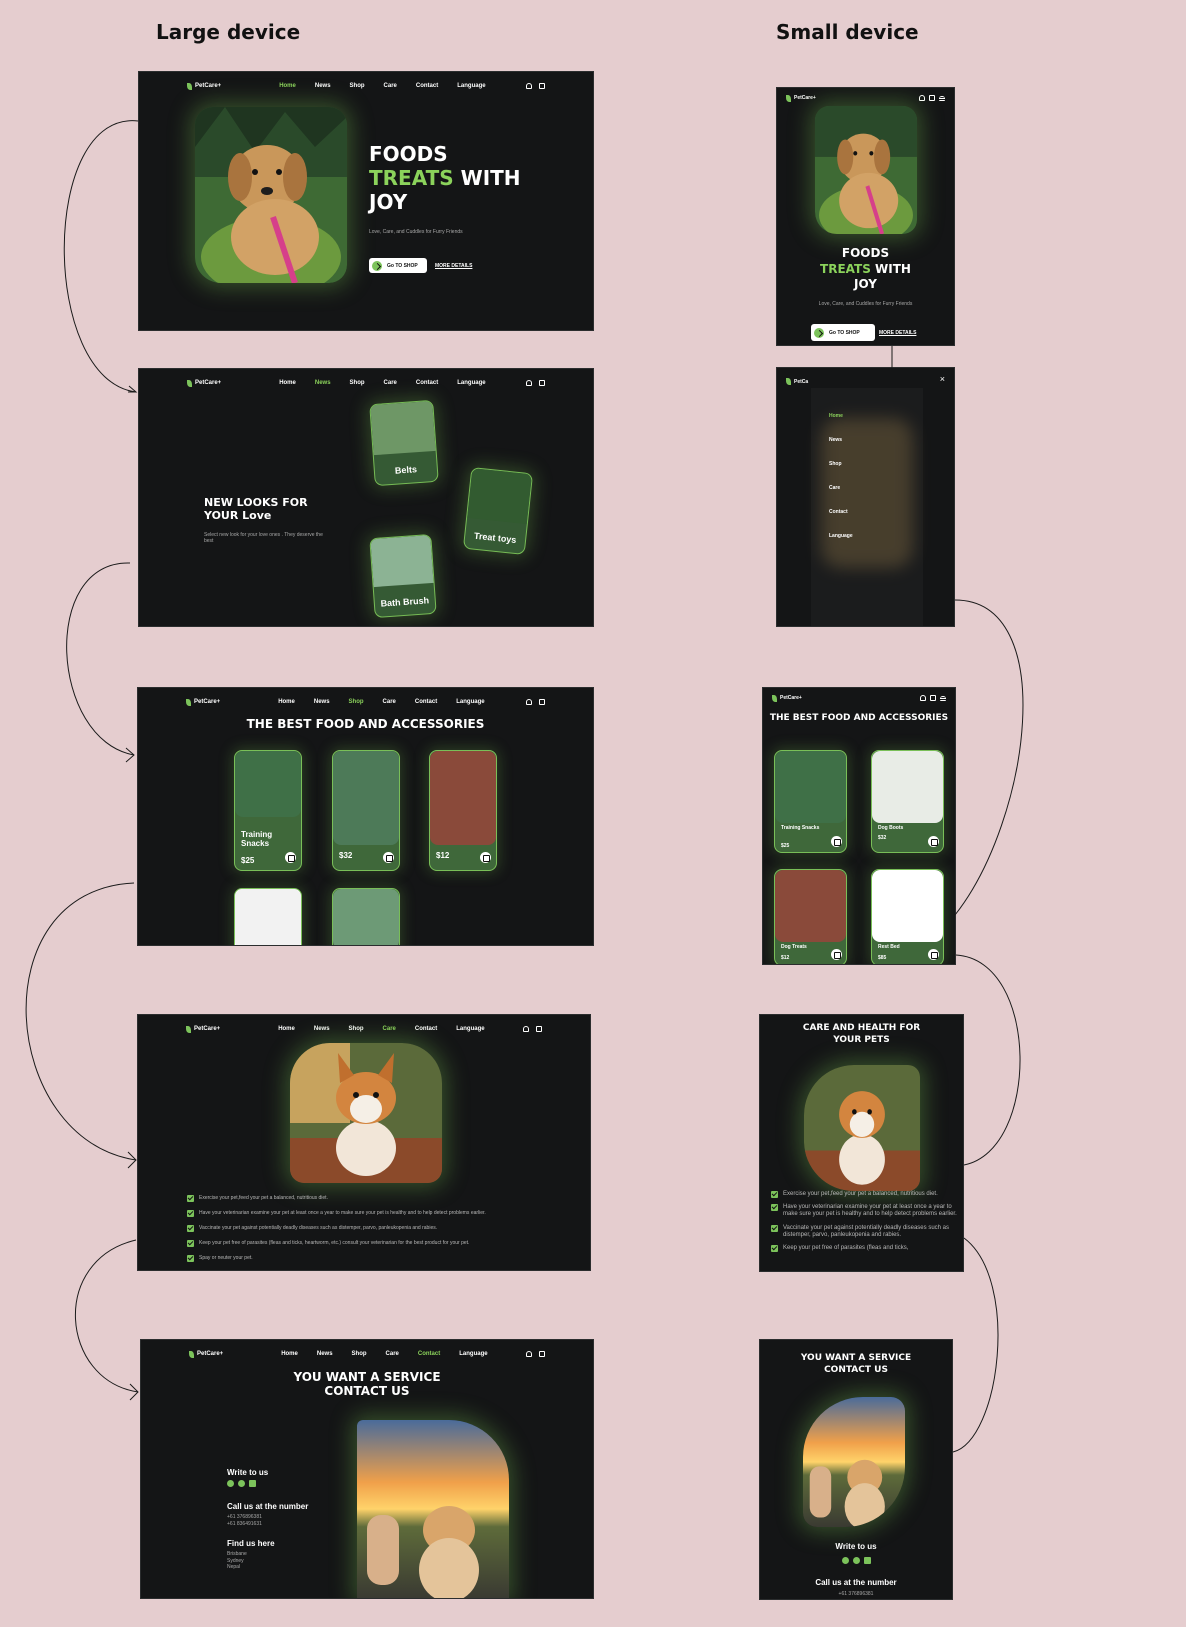 Image resolution: width=1186 pixels, height=1627 pixels. What do you see at coordinates (106, 1316) in the screenshot?
I see `arrow-care-to-contact` at bounding box center [106, 1316].